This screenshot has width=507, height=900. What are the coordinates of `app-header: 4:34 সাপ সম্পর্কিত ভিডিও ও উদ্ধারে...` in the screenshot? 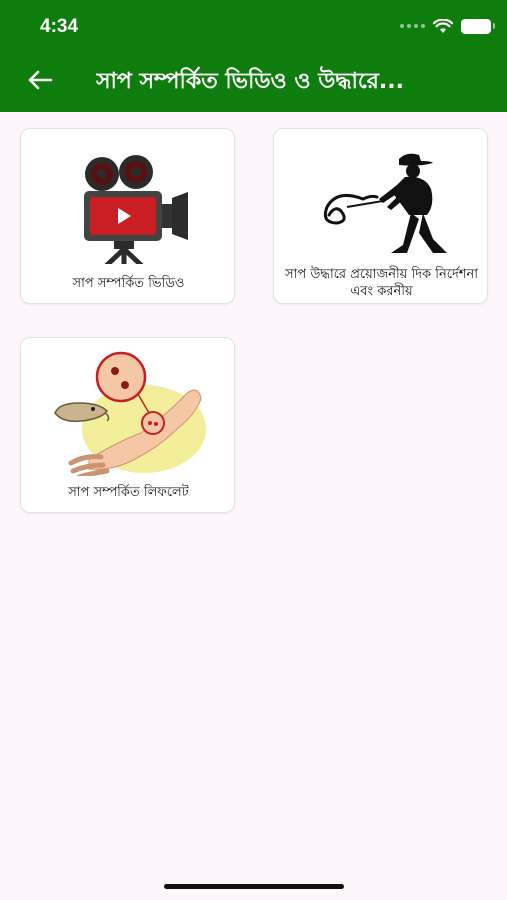 It's located at (253, 56).